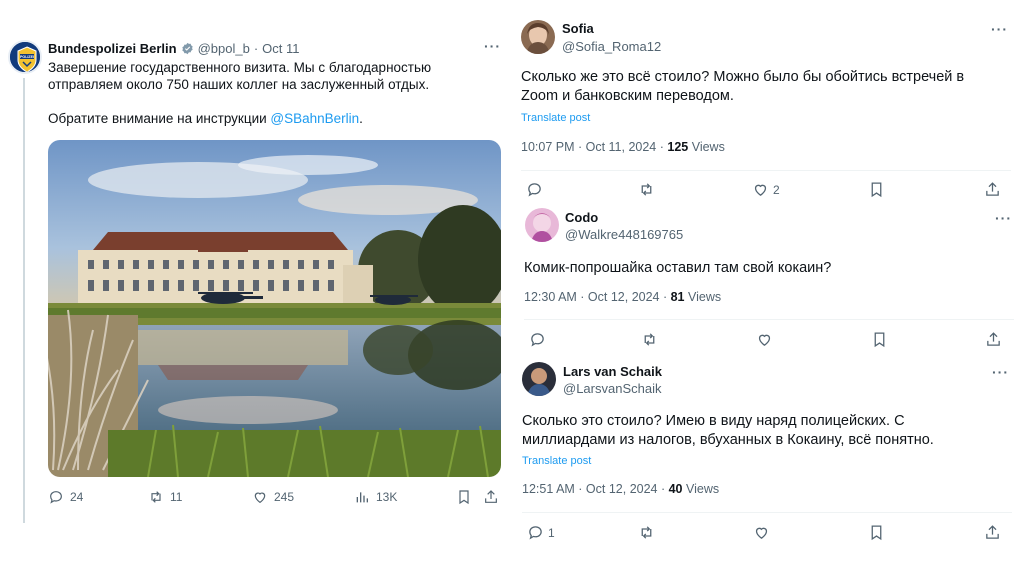 The height and width of the screenshot is (576, 1024). What do you see at coordinates (314, 118) in the screenshot?
I see `mention-link: @SBahnBerlin` at bounding box center [314, 118].